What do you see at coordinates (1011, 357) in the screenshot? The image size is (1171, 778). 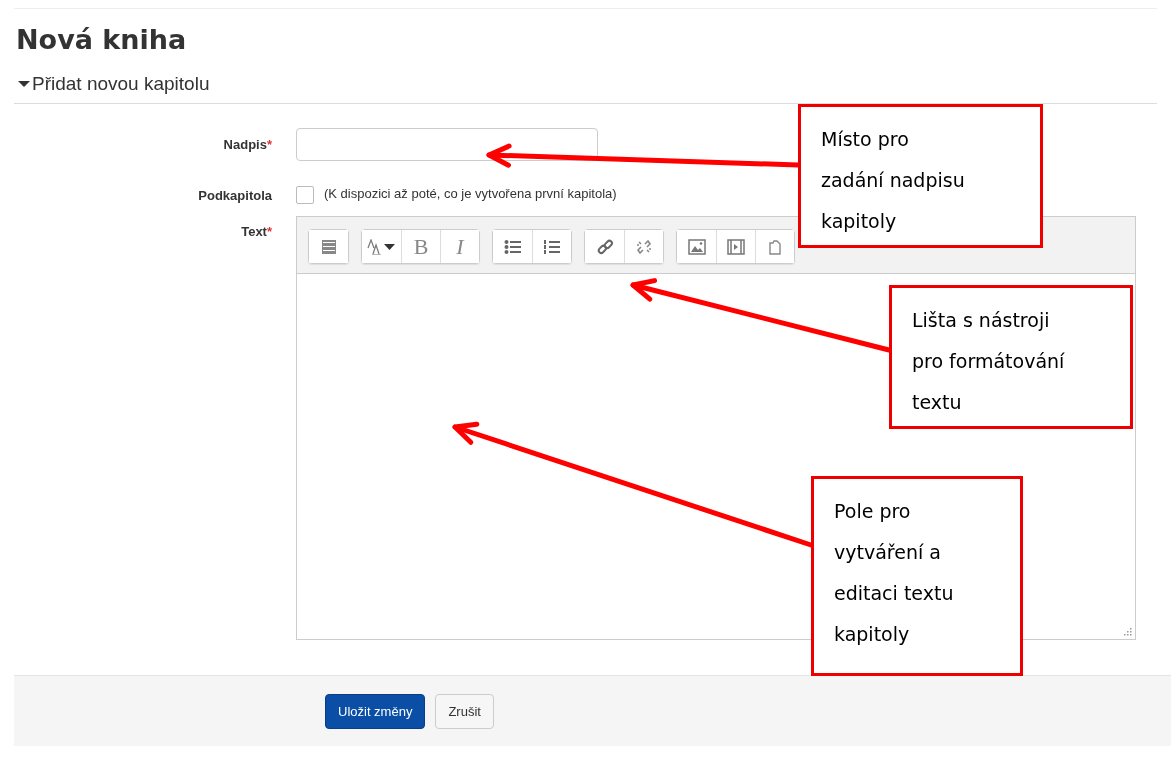 I see `callout-note: Lišta s nástroji pro formátování textu` at bounding box center [1011, 357].